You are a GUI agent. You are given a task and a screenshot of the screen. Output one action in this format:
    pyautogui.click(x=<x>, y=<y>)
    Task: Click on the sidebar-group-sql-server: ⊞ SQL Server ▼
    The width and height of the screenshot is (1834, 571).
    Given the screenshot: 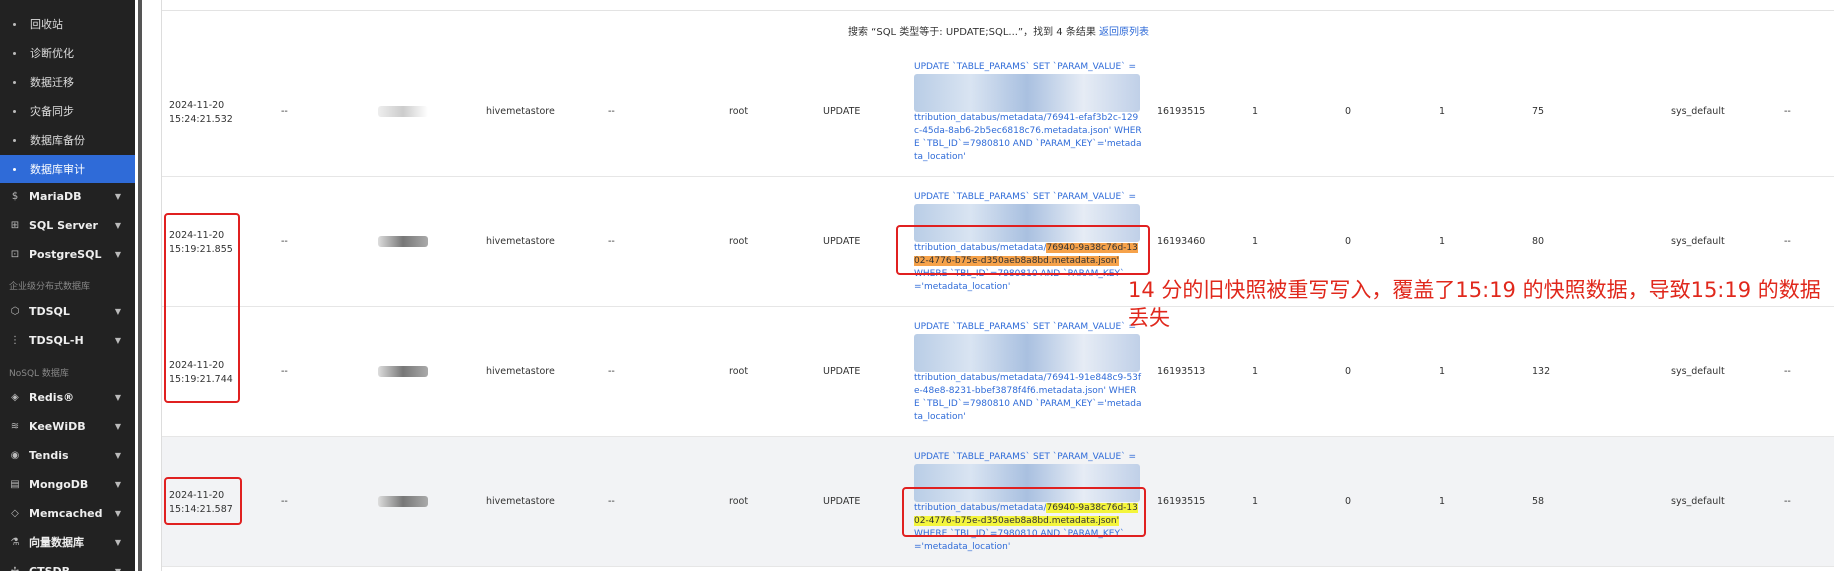 What is the action you would take?
    pyautogui.click(x=67, y=225)
    